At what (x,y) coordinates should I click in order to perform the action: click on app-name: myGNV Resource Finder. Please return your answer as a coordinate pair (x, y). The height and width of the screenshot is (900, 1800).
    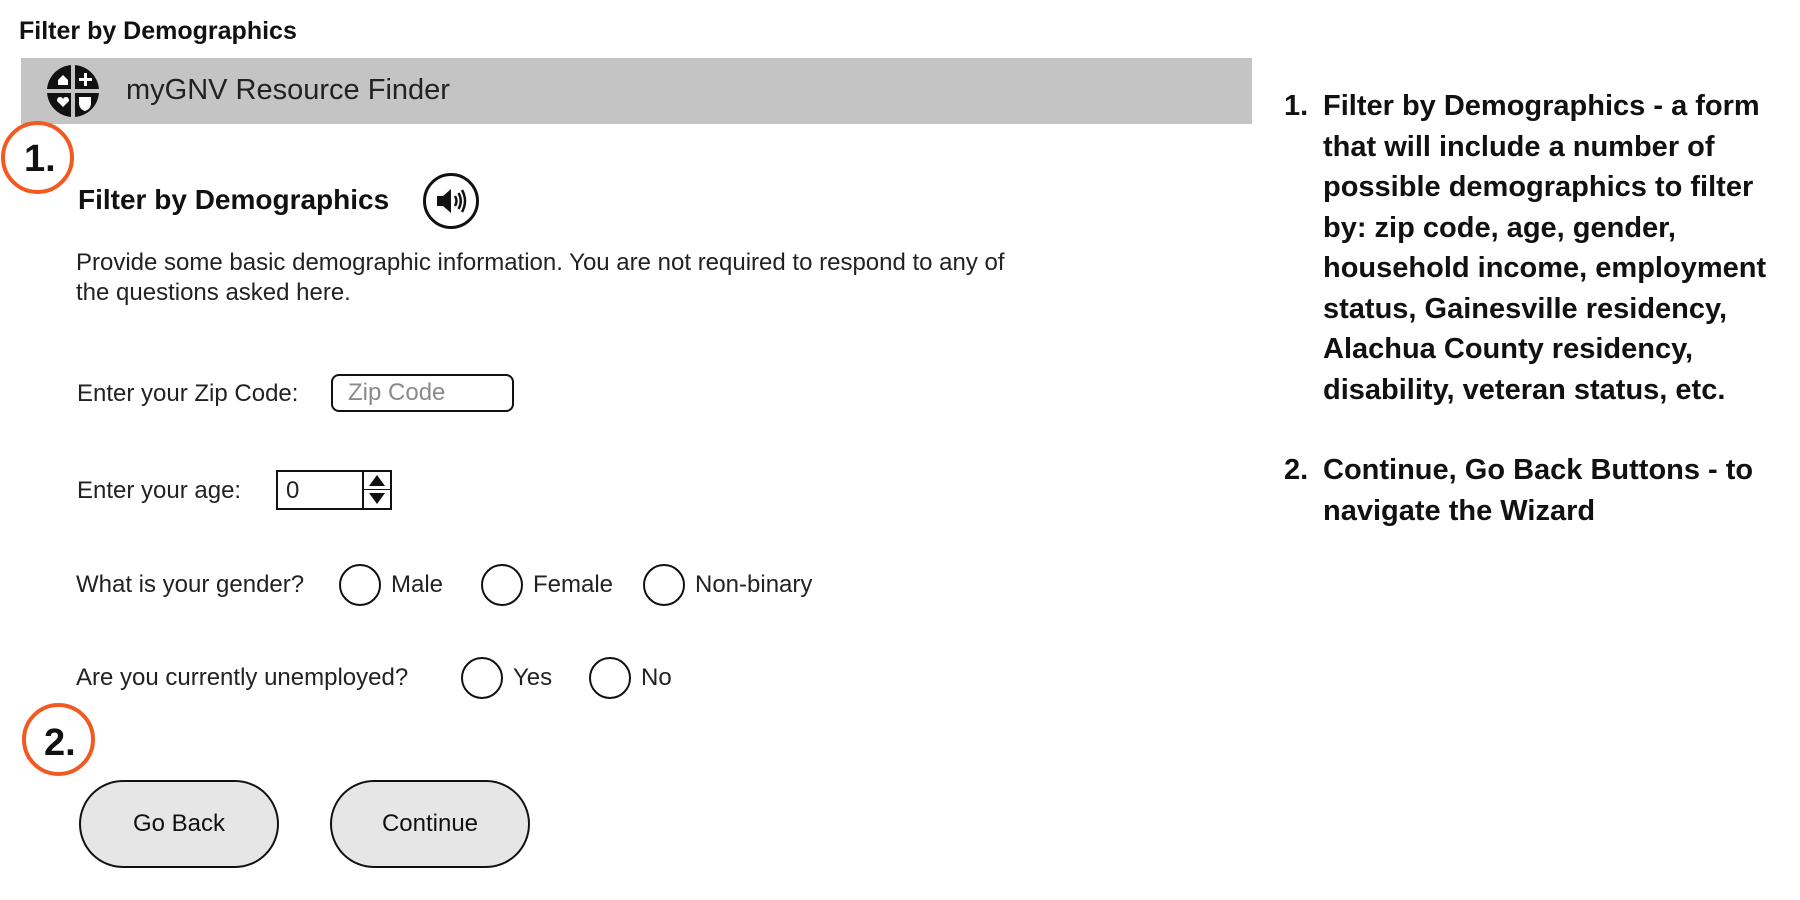
    Looking at the image, I should click on (288, 90).